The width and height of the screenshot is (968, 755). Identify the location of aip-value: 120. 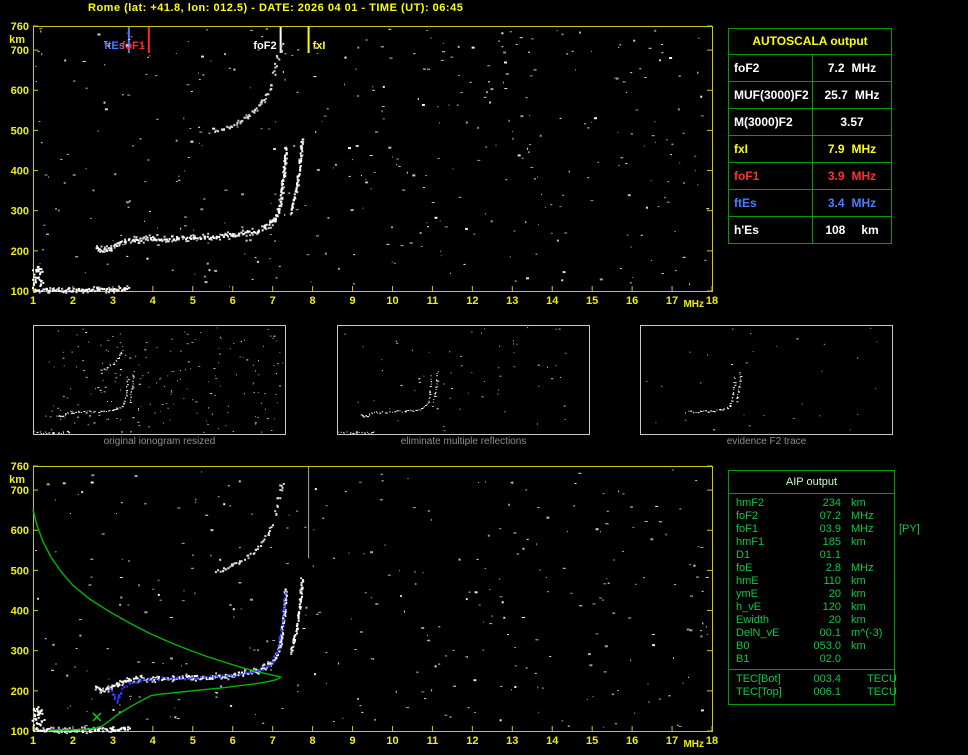
(831, 607).